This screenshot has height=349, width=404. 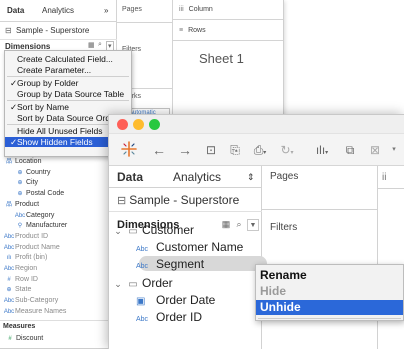 What do you see at coordinates (251, 177) in the screenshot?
I see `tab-switch-icon: ⇕` at bounding box center [251, 177].